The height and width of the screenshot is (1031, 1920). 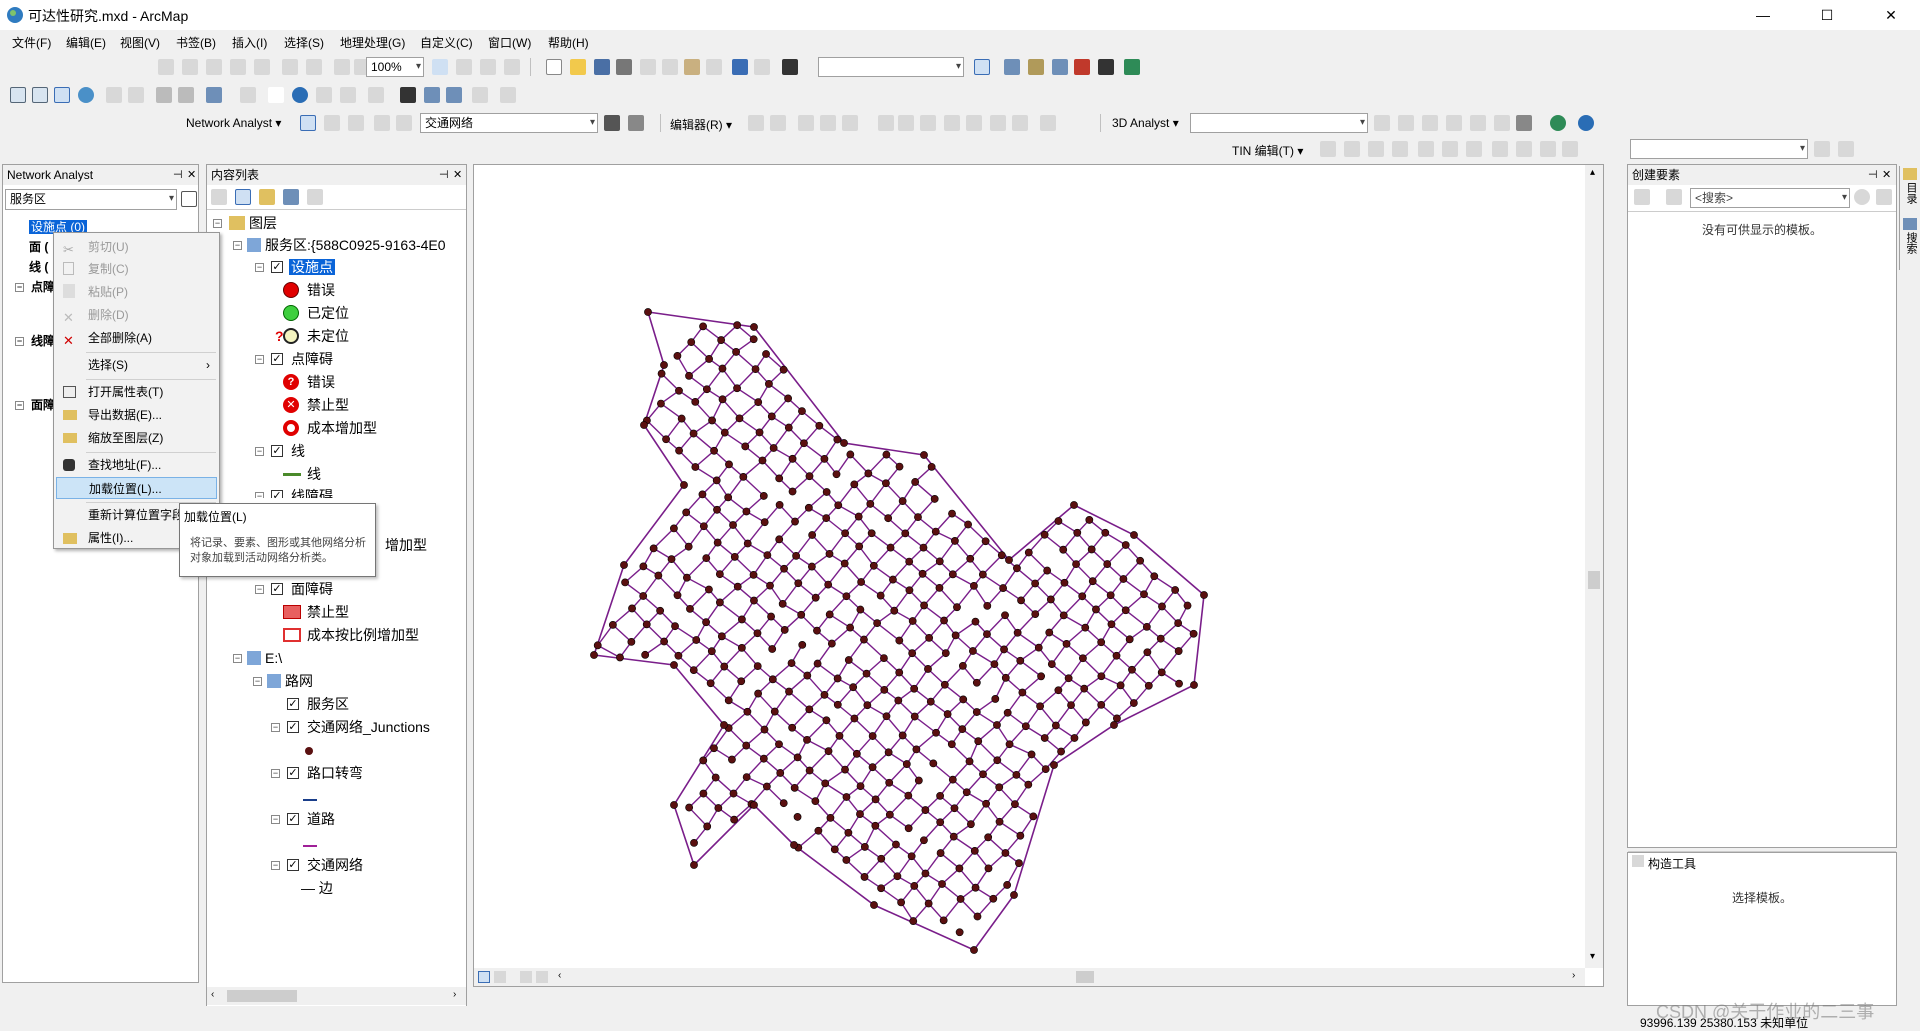 What do you see at coordinates (277, 451) in the screenshot?
I see `lines-checkbox: ✓` at bounding box center [277, 451].